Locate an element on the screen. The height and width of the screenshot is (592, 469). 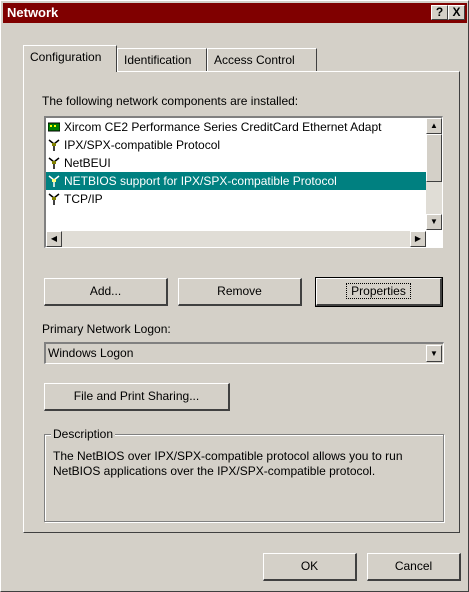
logon-label: Primary Network Logon: is located at coordinates (106, 329).